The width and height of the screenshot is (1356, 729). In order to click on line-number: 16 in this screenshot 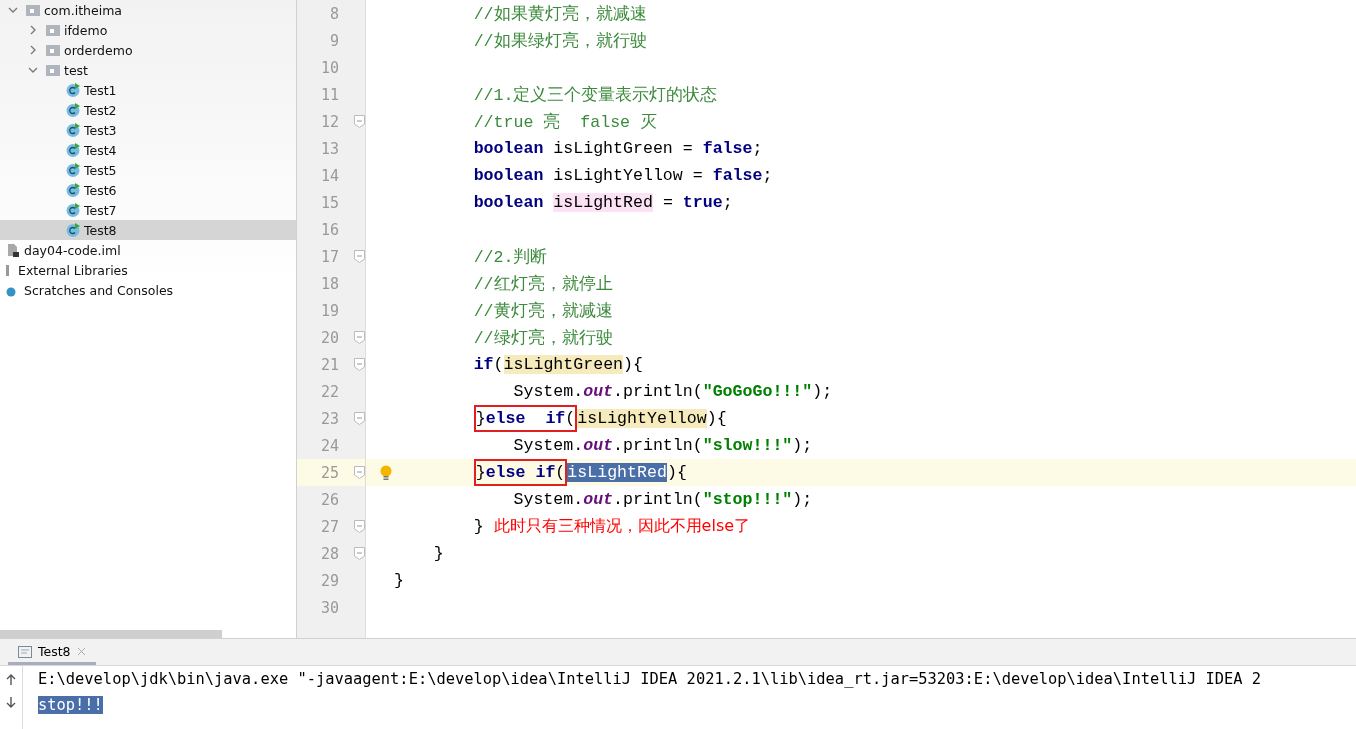, I will do `click(329, 229)`.